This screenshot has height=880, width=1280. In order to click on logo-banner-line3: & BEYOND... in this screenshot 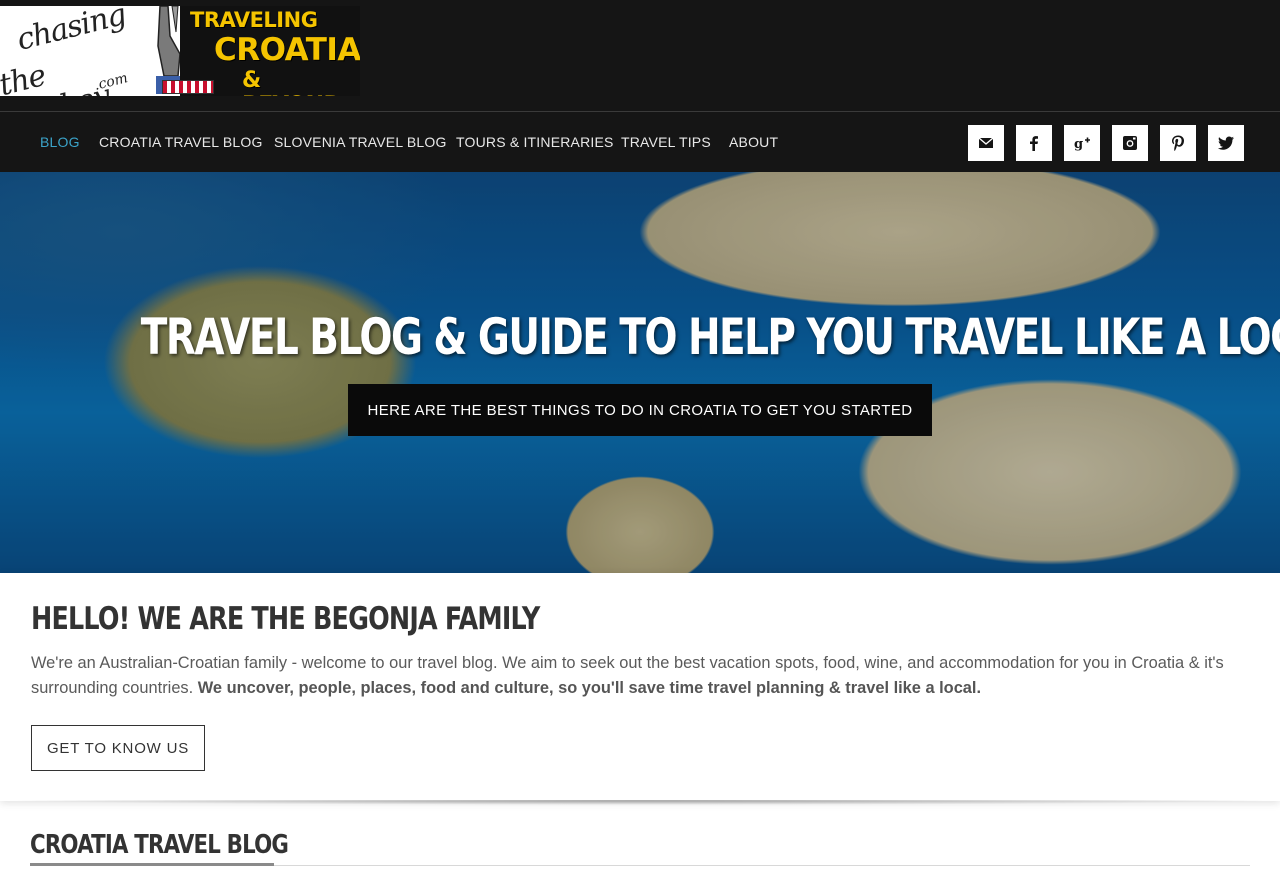, I will do `click(301, 82)`.